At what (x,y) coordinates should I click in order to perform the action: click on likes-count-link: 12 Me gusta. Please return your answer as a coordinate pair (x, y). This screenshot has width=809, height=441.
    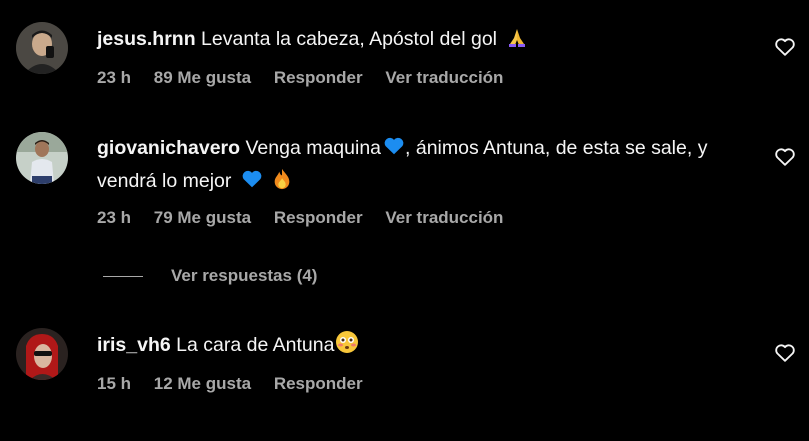
    Looking at the image, I should click on (202, 383).